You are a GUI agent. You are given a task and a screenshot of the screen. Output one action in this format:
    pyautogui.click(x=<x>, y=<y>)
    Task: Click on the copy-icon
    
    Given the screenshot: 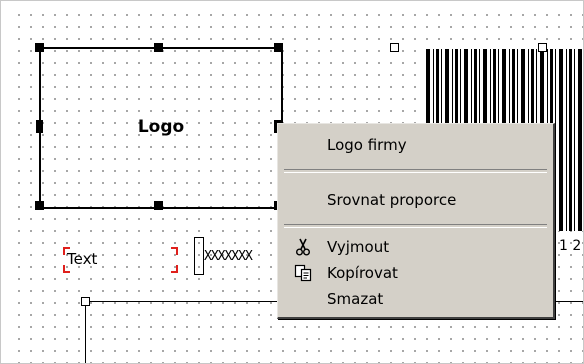 What is the action you would take?
    pyautogui.click(x=303, y=273)
    